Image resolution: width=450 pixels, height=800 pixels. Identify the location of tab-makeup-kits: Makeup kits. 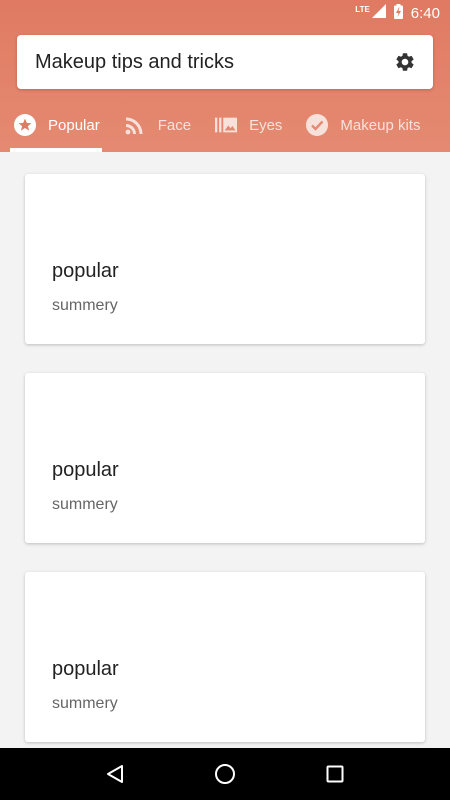
(361, 125).